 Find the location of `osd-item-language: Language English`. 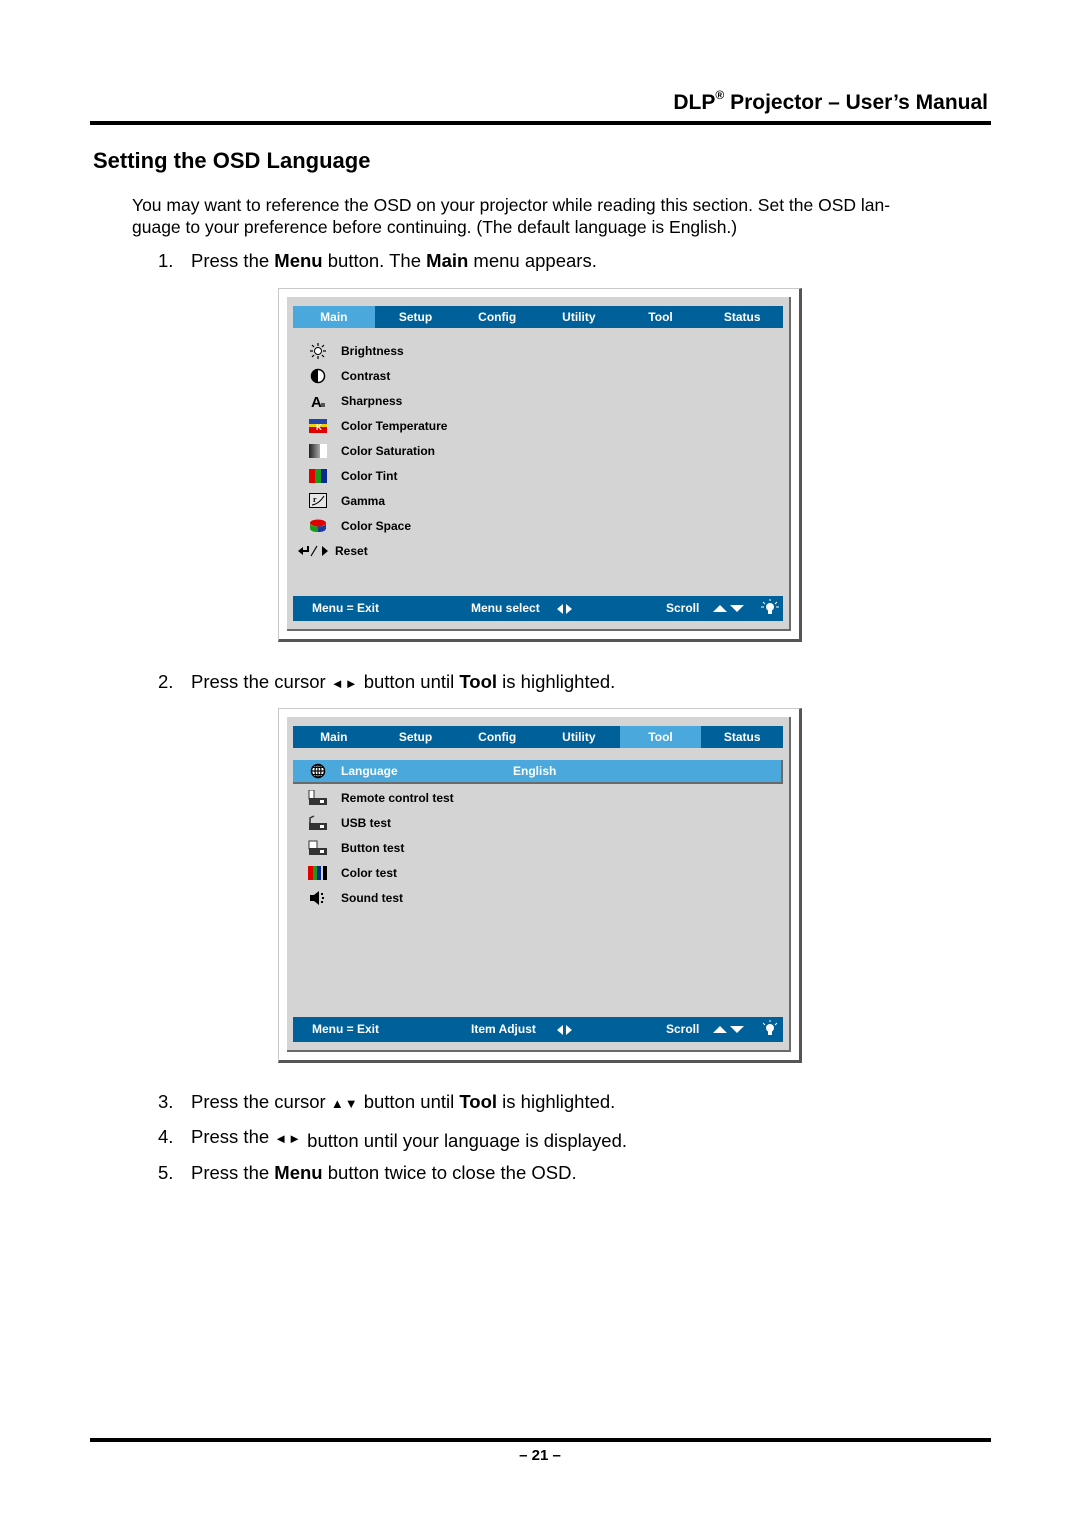

osd-item-language: Language English is located at coordinates (538, 772).